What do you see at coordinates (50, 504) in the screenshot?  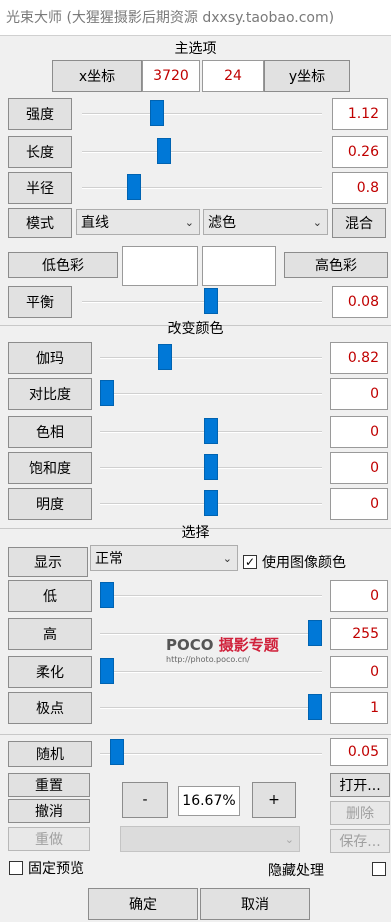 I see `brightness-label: 明度` at bounding box center [50, 504].